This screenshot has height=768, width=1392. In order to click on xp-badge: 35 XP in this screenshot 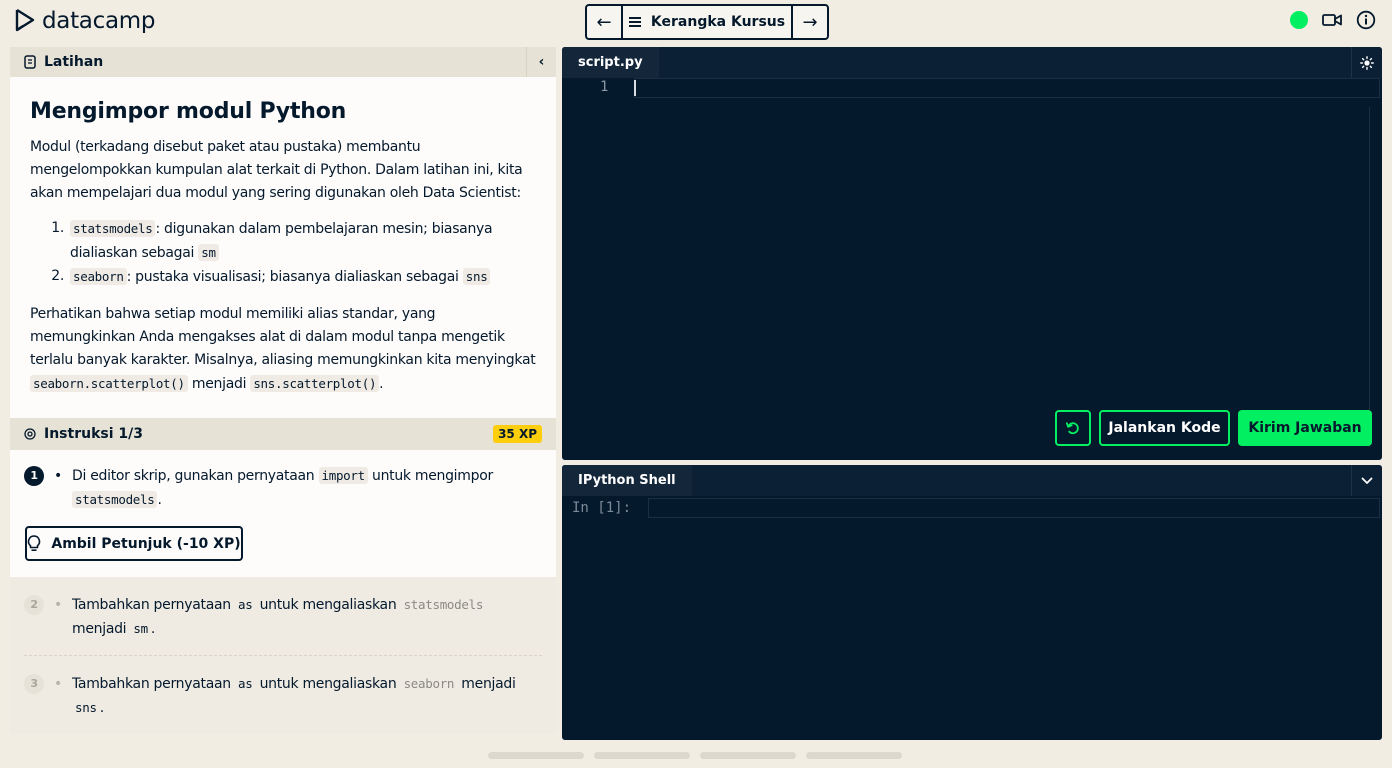, I will do `click(517, 434)`.